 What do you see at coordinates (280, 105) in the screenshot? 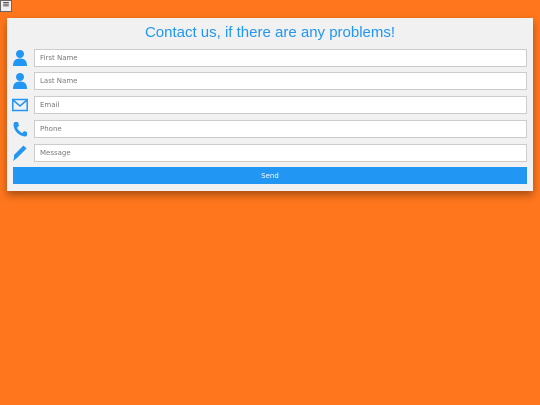
I see `email-field` at bounding box center [280, 105].